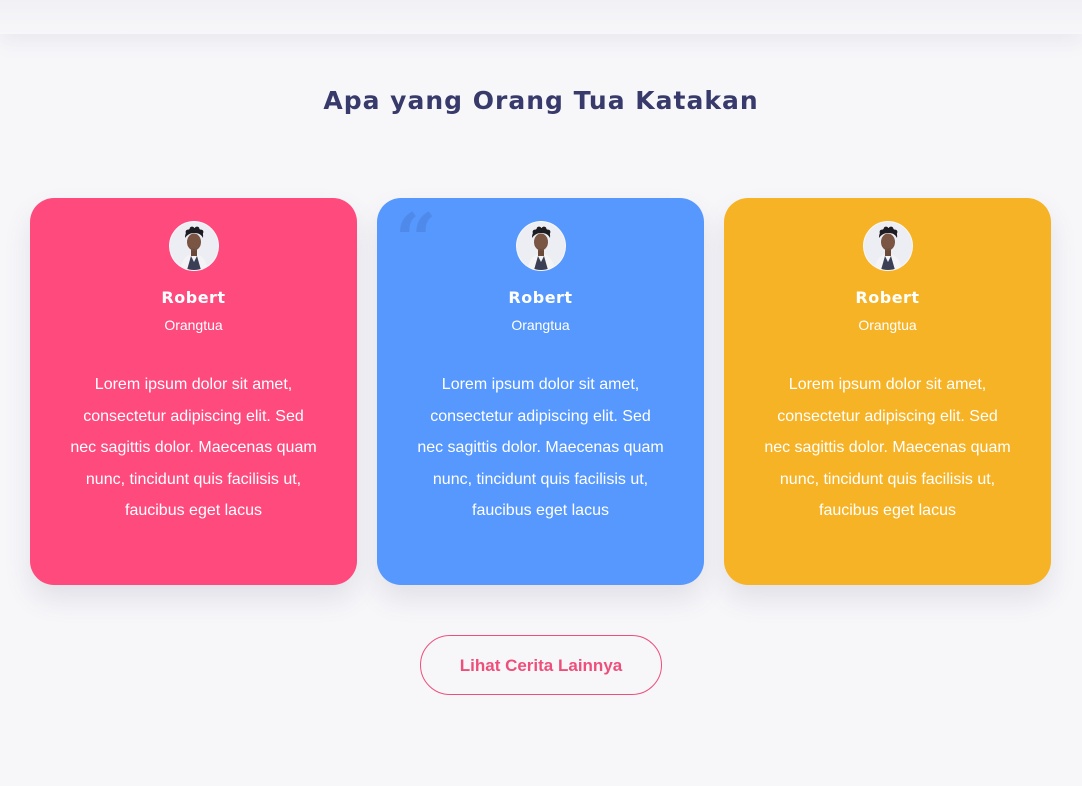  What do you see at coordinates (416, 239) in the screenshot?
I see `quote-icon: “` at bounding box center [416, 239].